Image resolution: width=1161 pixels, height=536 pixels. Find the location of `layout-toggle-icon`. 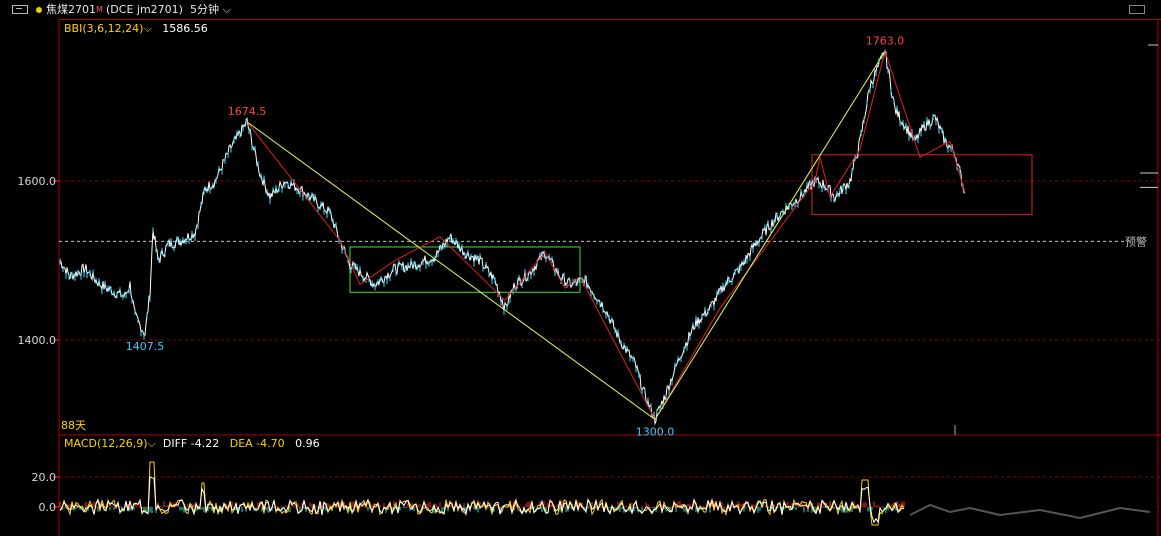

layout-toggle-icon is located at coordinates (1137, 9).